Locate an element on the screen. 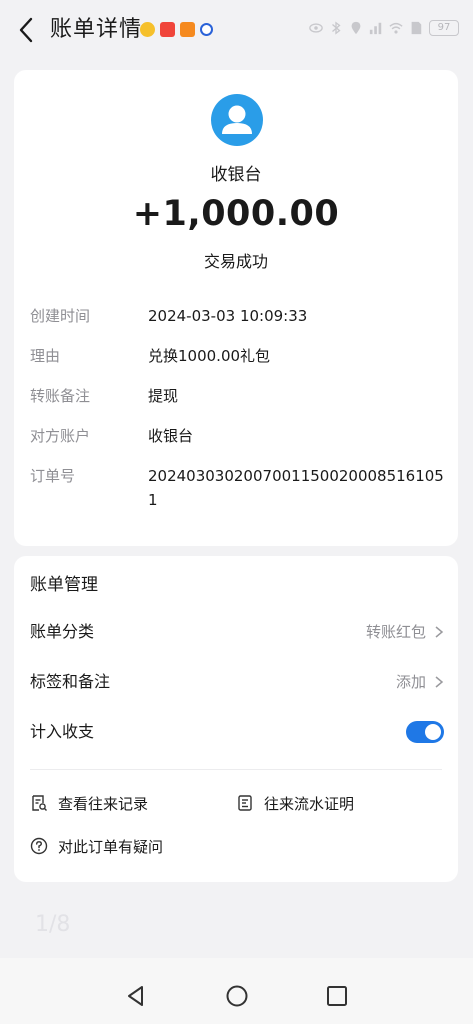  message-app-icon is located at coordinates (206, 29).